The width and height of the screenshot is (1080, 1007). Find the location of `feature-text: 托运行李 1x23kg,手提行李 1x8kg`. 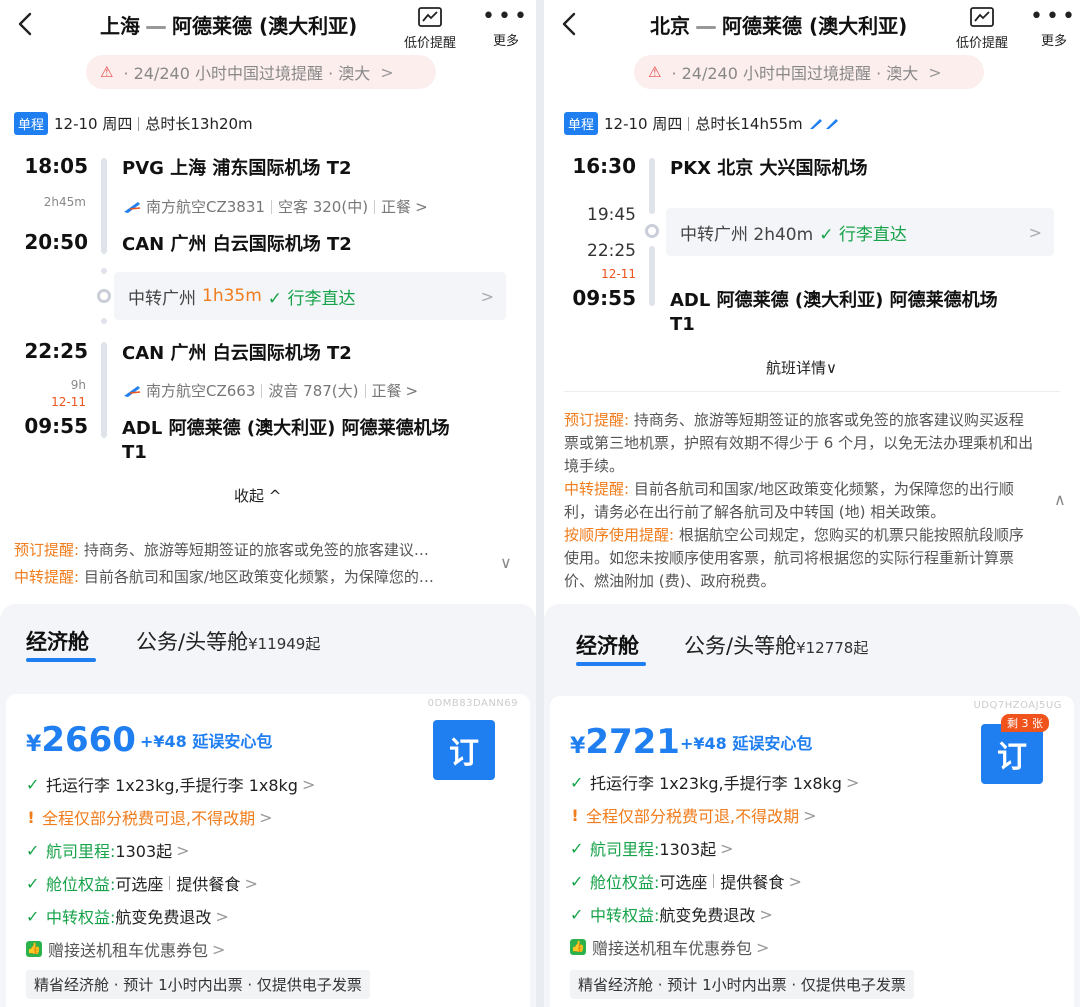

feature-text: 托运行李 1x23kg,手提行李 1x8kg is located at coordinates (172, 785).